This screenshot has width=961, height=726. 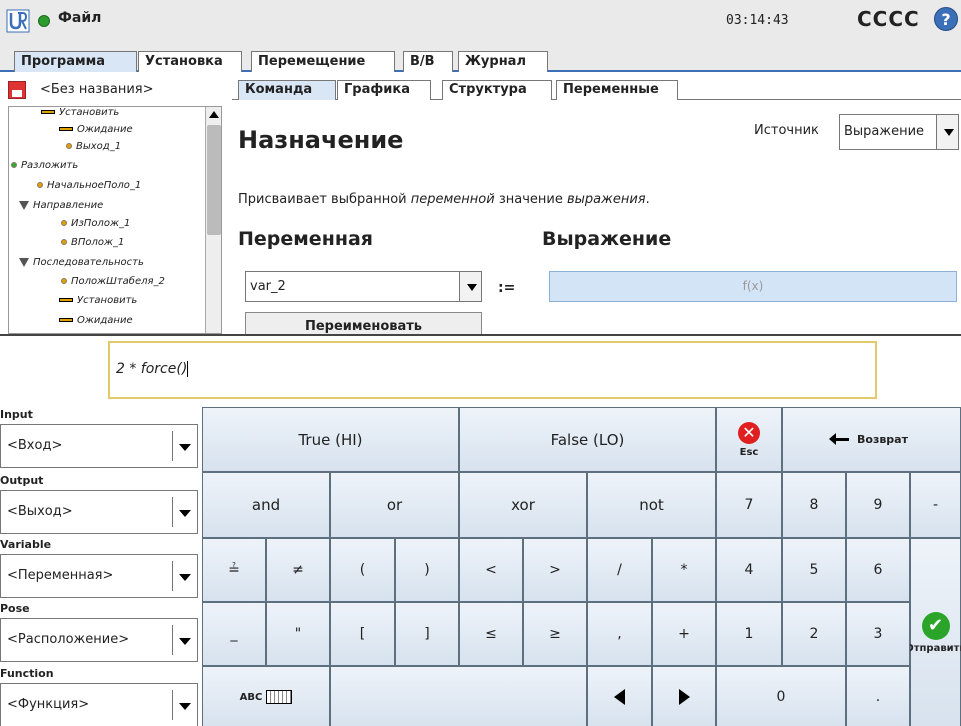 What do you see at coordinates (234, 570) in the screenshot?
I see `equals-key: ≟` at bounding box center [234, 570].